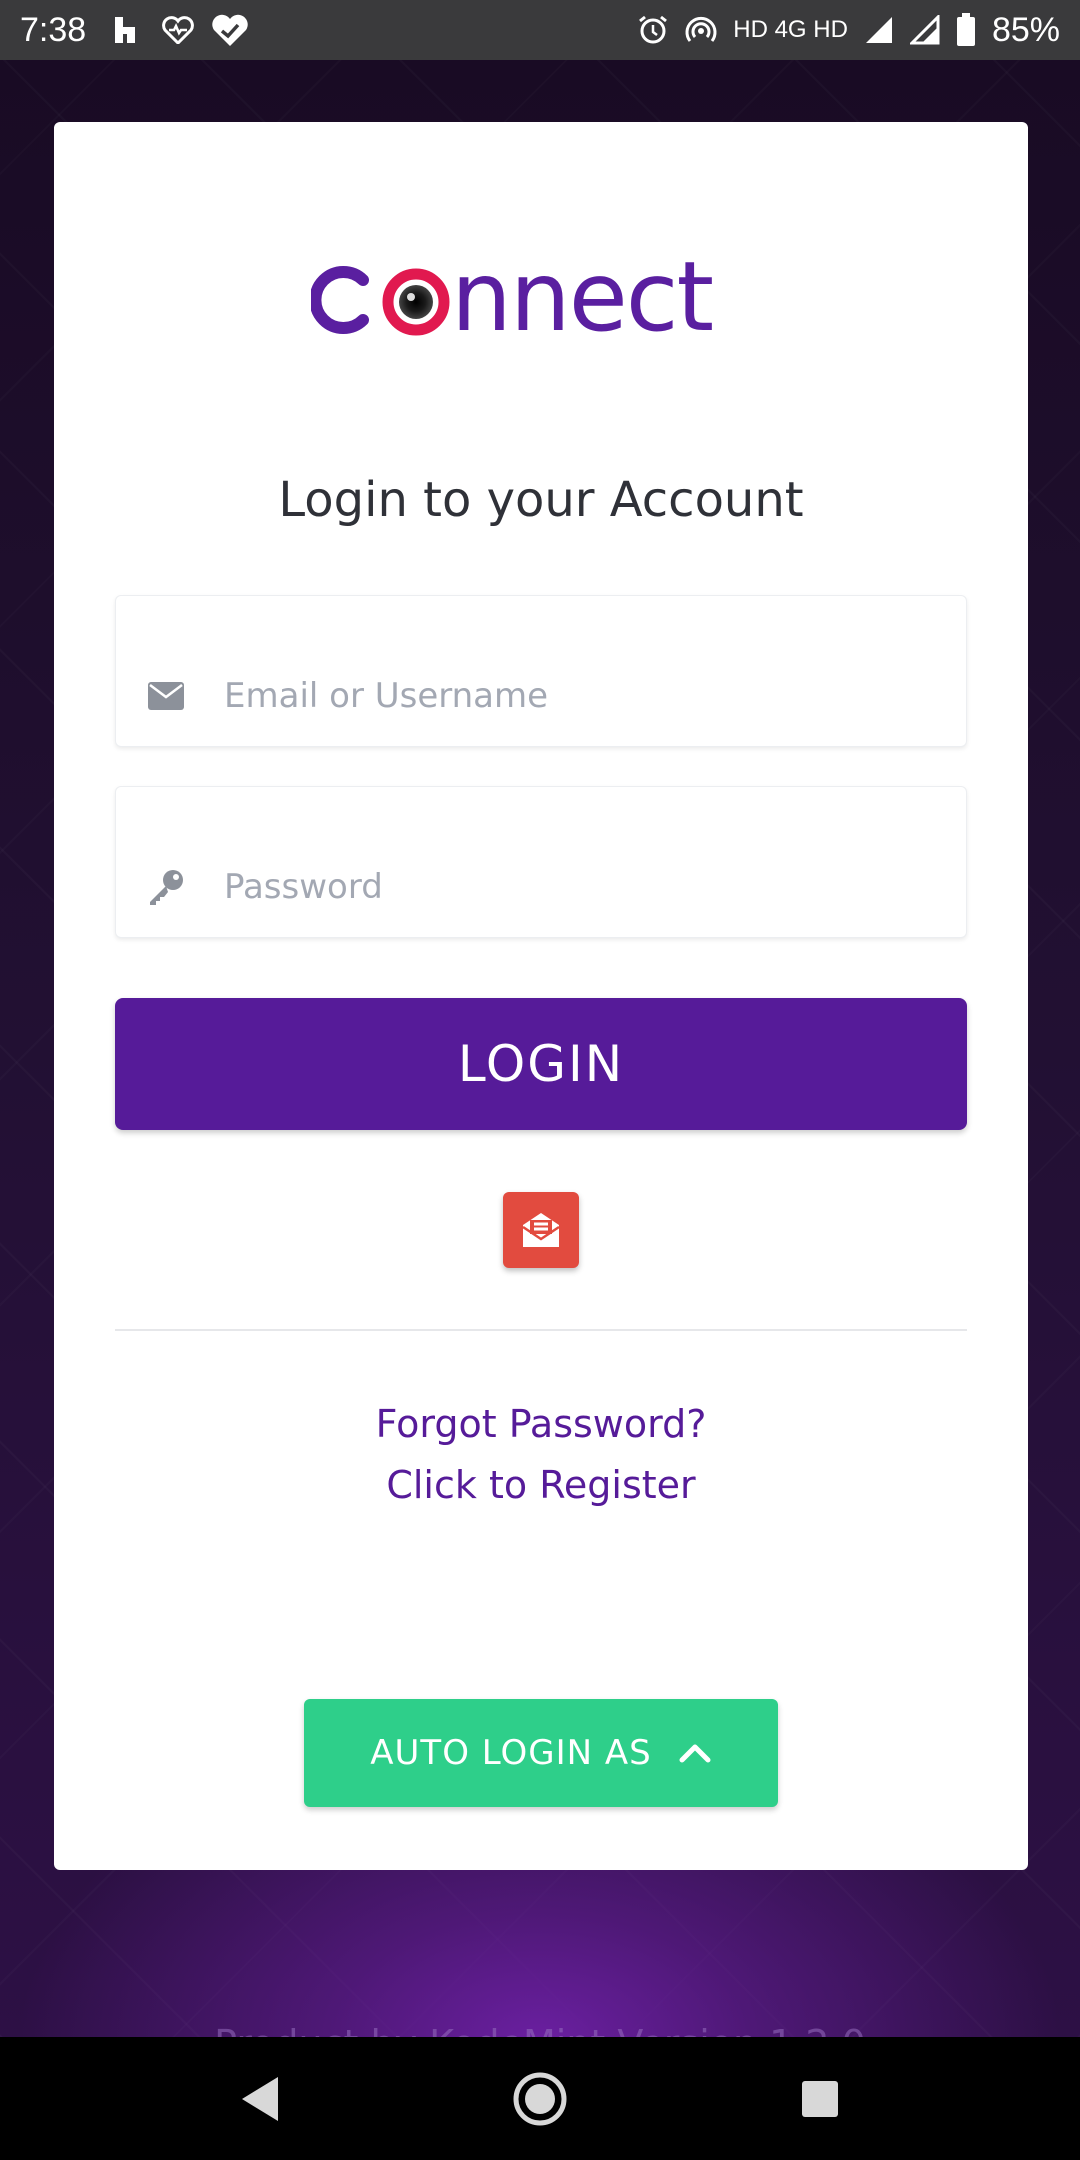  I want to click on status-time: 7:38, so click(53, 29).